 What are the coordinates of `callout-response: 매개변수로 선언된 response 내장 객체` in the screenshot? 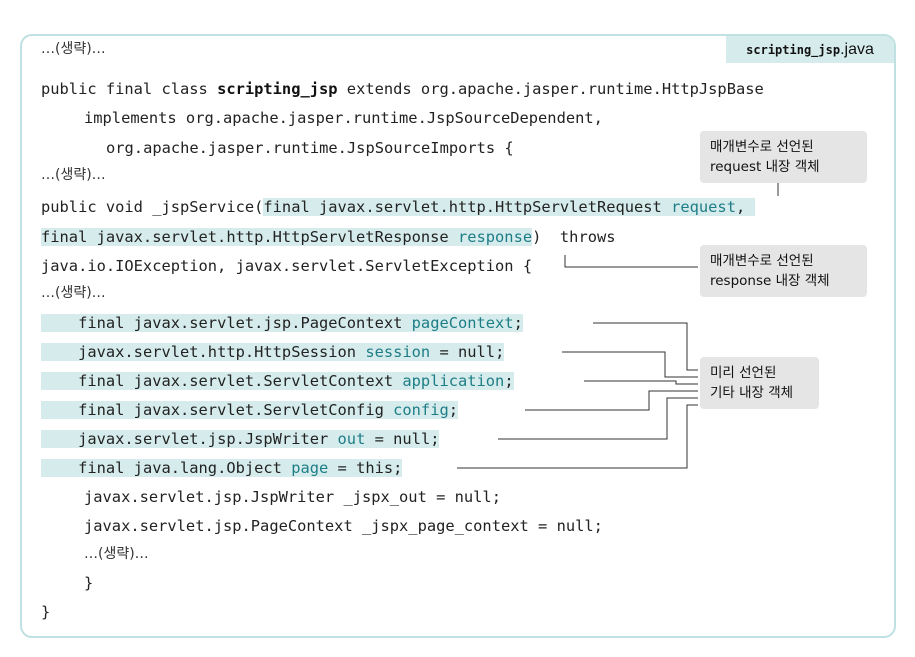 It's located at (783, 271).